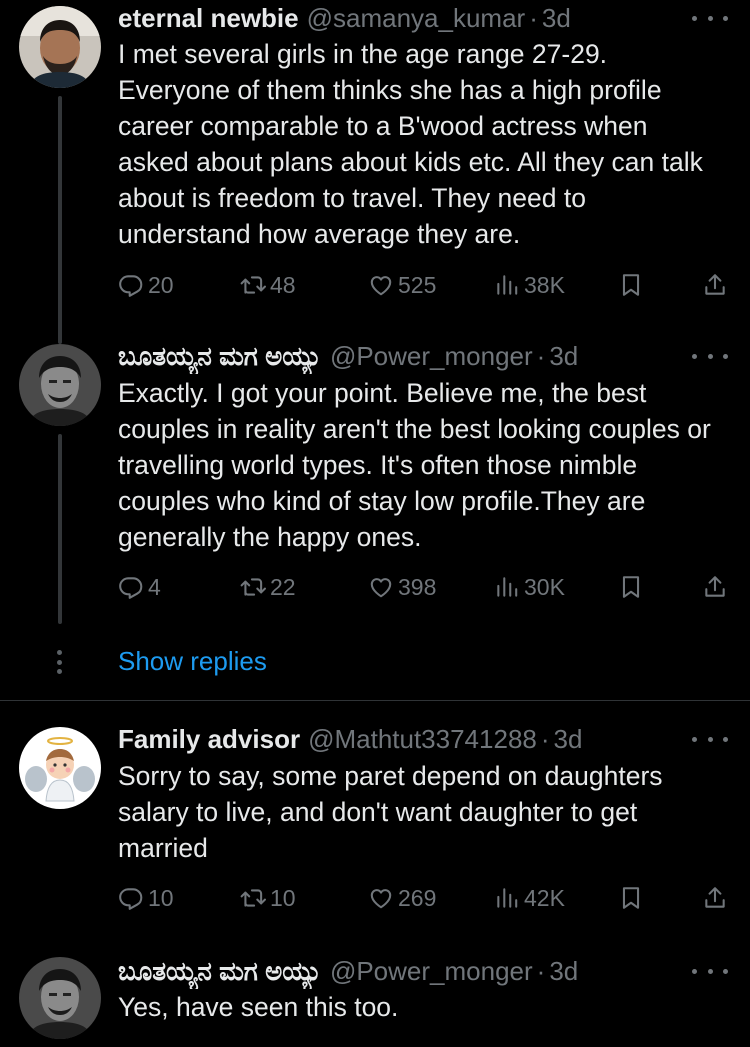  I want to click on action-bar: 10 10 269 42K, so click(423, 898).